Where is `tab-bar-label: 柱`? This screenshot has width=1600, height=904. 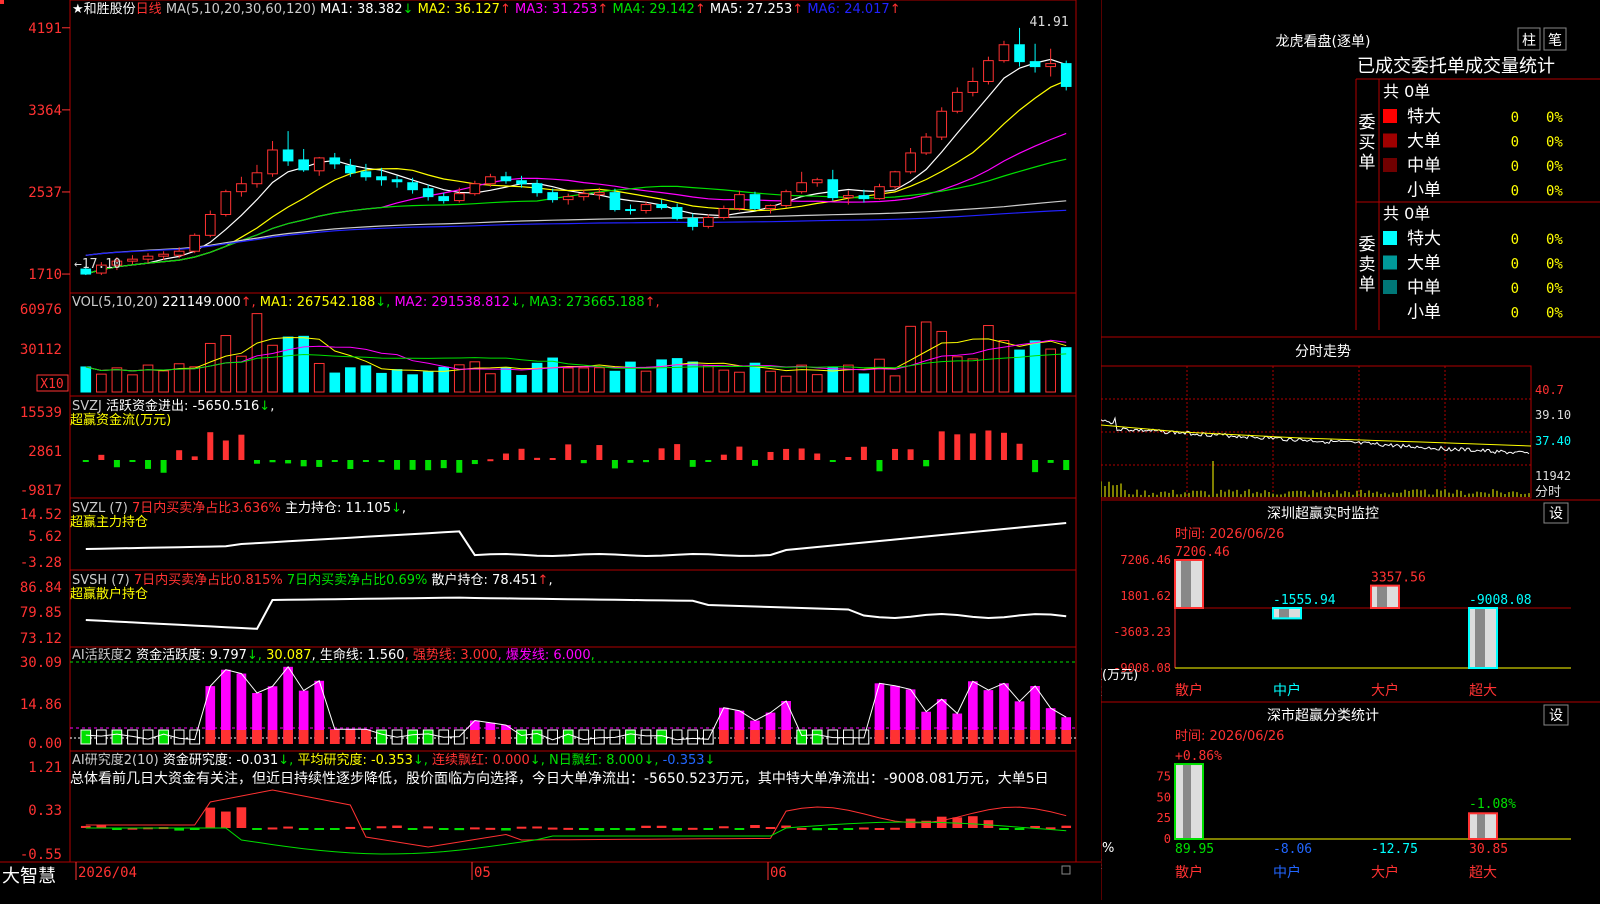 tab-bar-label: 柱 is located at coordinates (1529, 41).